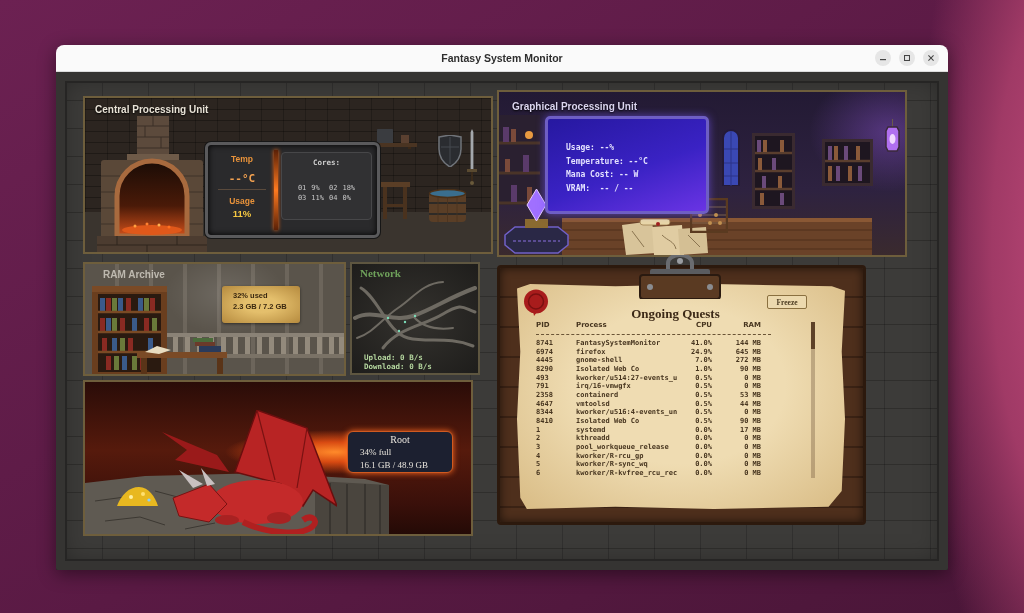 The height and width of the screenshot is (613, 1024). Describe the element at coordinates (134, 275) in the screenshot. I see `panel-title: RAM Archive` at that location.